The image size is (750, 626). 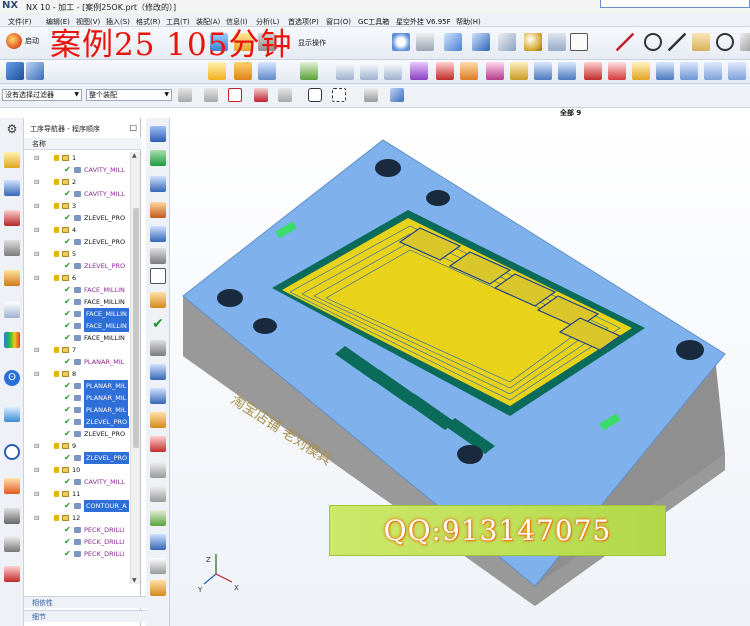 I want to click on program-group-row: ⊟ 2, so click(x=77, y=182).